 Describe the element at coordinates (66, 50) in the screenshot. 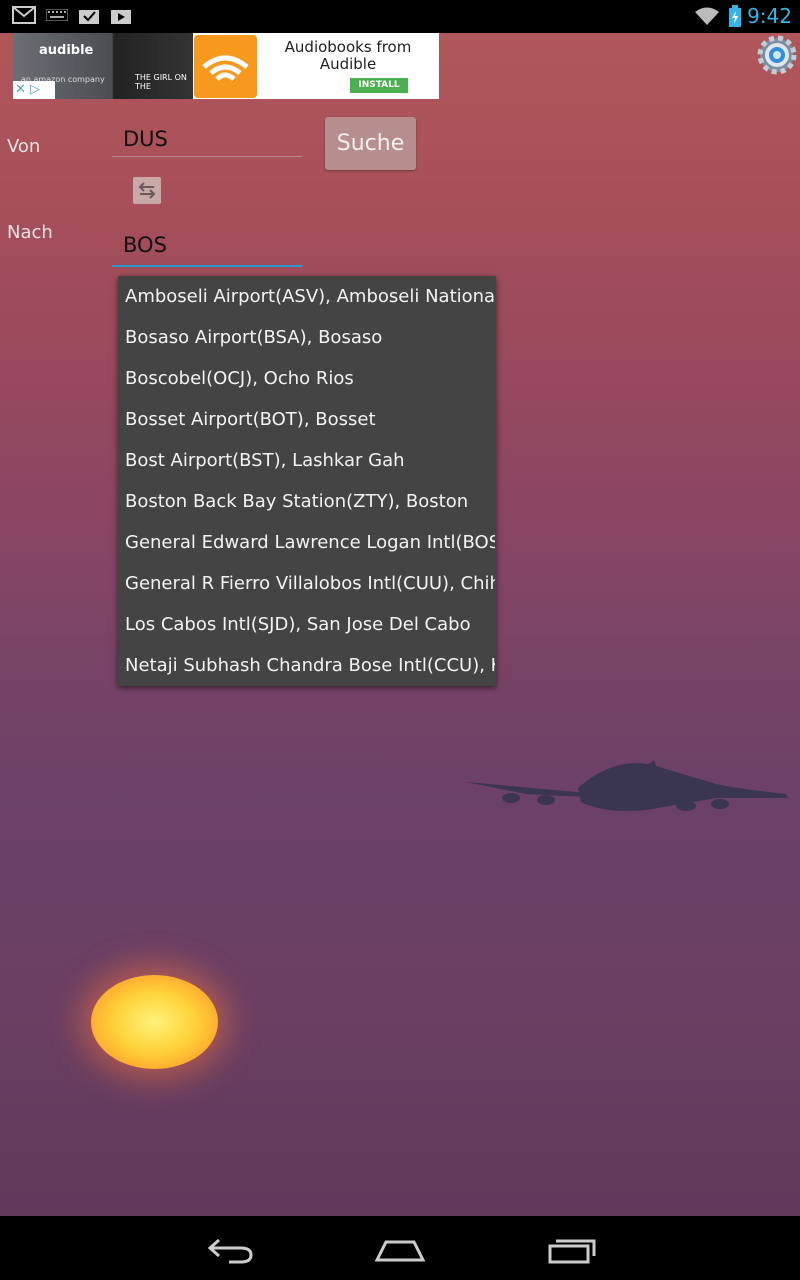

I see `ad-brand: audible` at that location.